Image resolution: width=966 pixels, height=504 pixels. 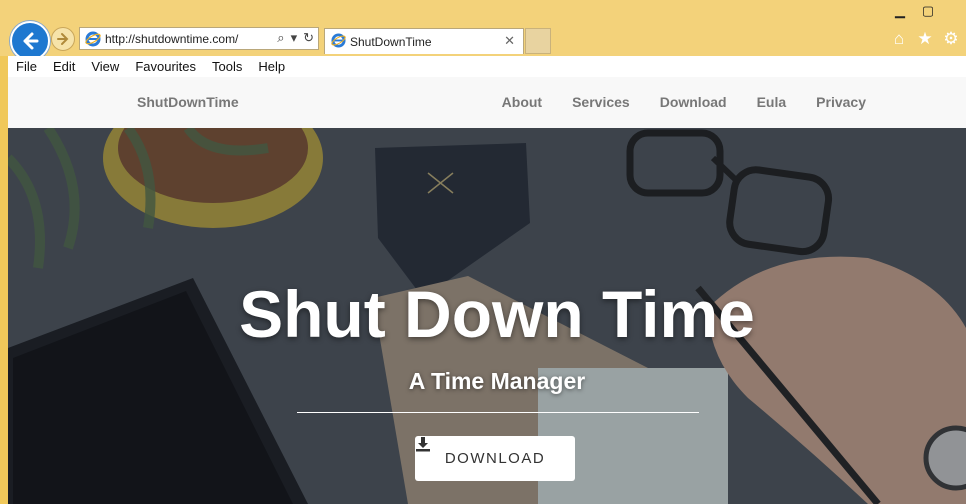 I want to click on hero-title: Shut Down Time, so click(x=497, y=314).